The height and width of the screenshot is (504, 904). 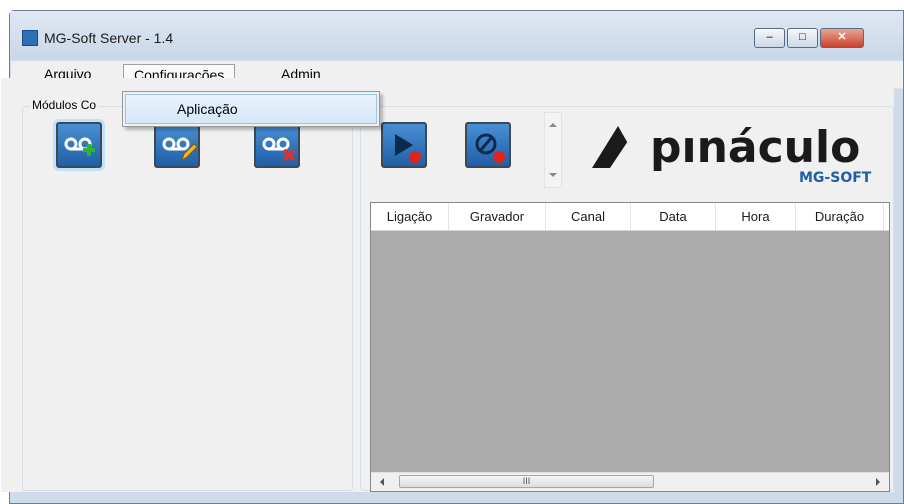 I want to click on scroll-down-icon, so click(x=553, y=175).